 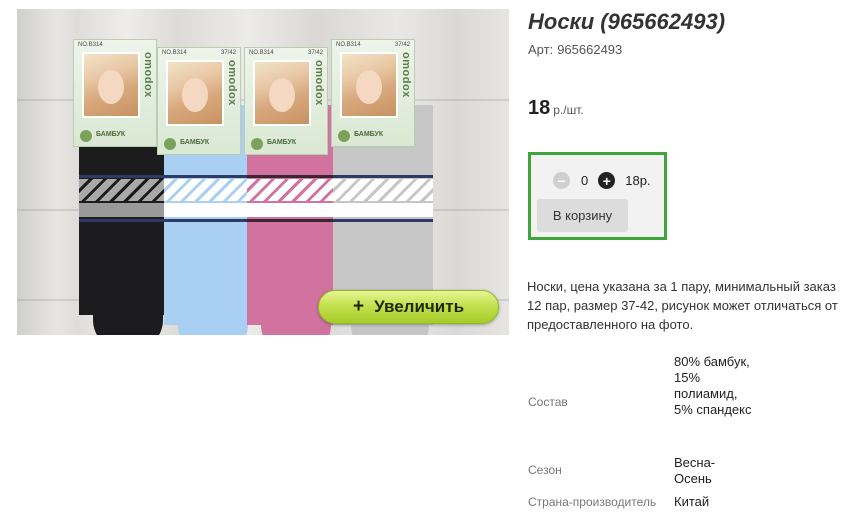 What do you see at coordinates (695, 470) in the screenshot?
I see `spec-value: Весна-Осень` at bounding box center [695, 470].